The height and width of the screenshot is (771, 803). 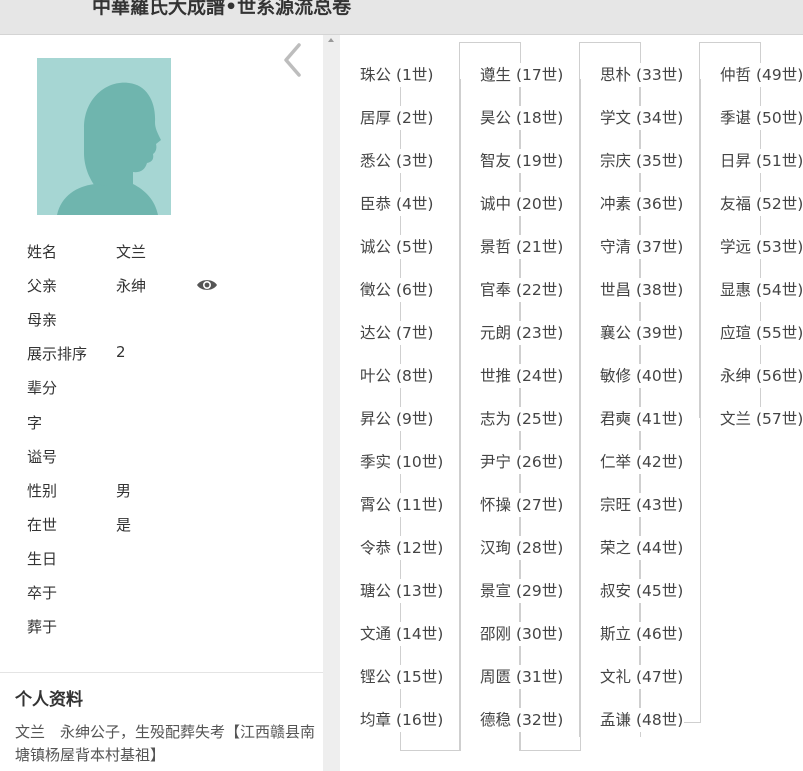 What do you see at coordinates (496, 677) in the screenshot?
I see `generation-name: 周匮` at bounding box center [496, 677].